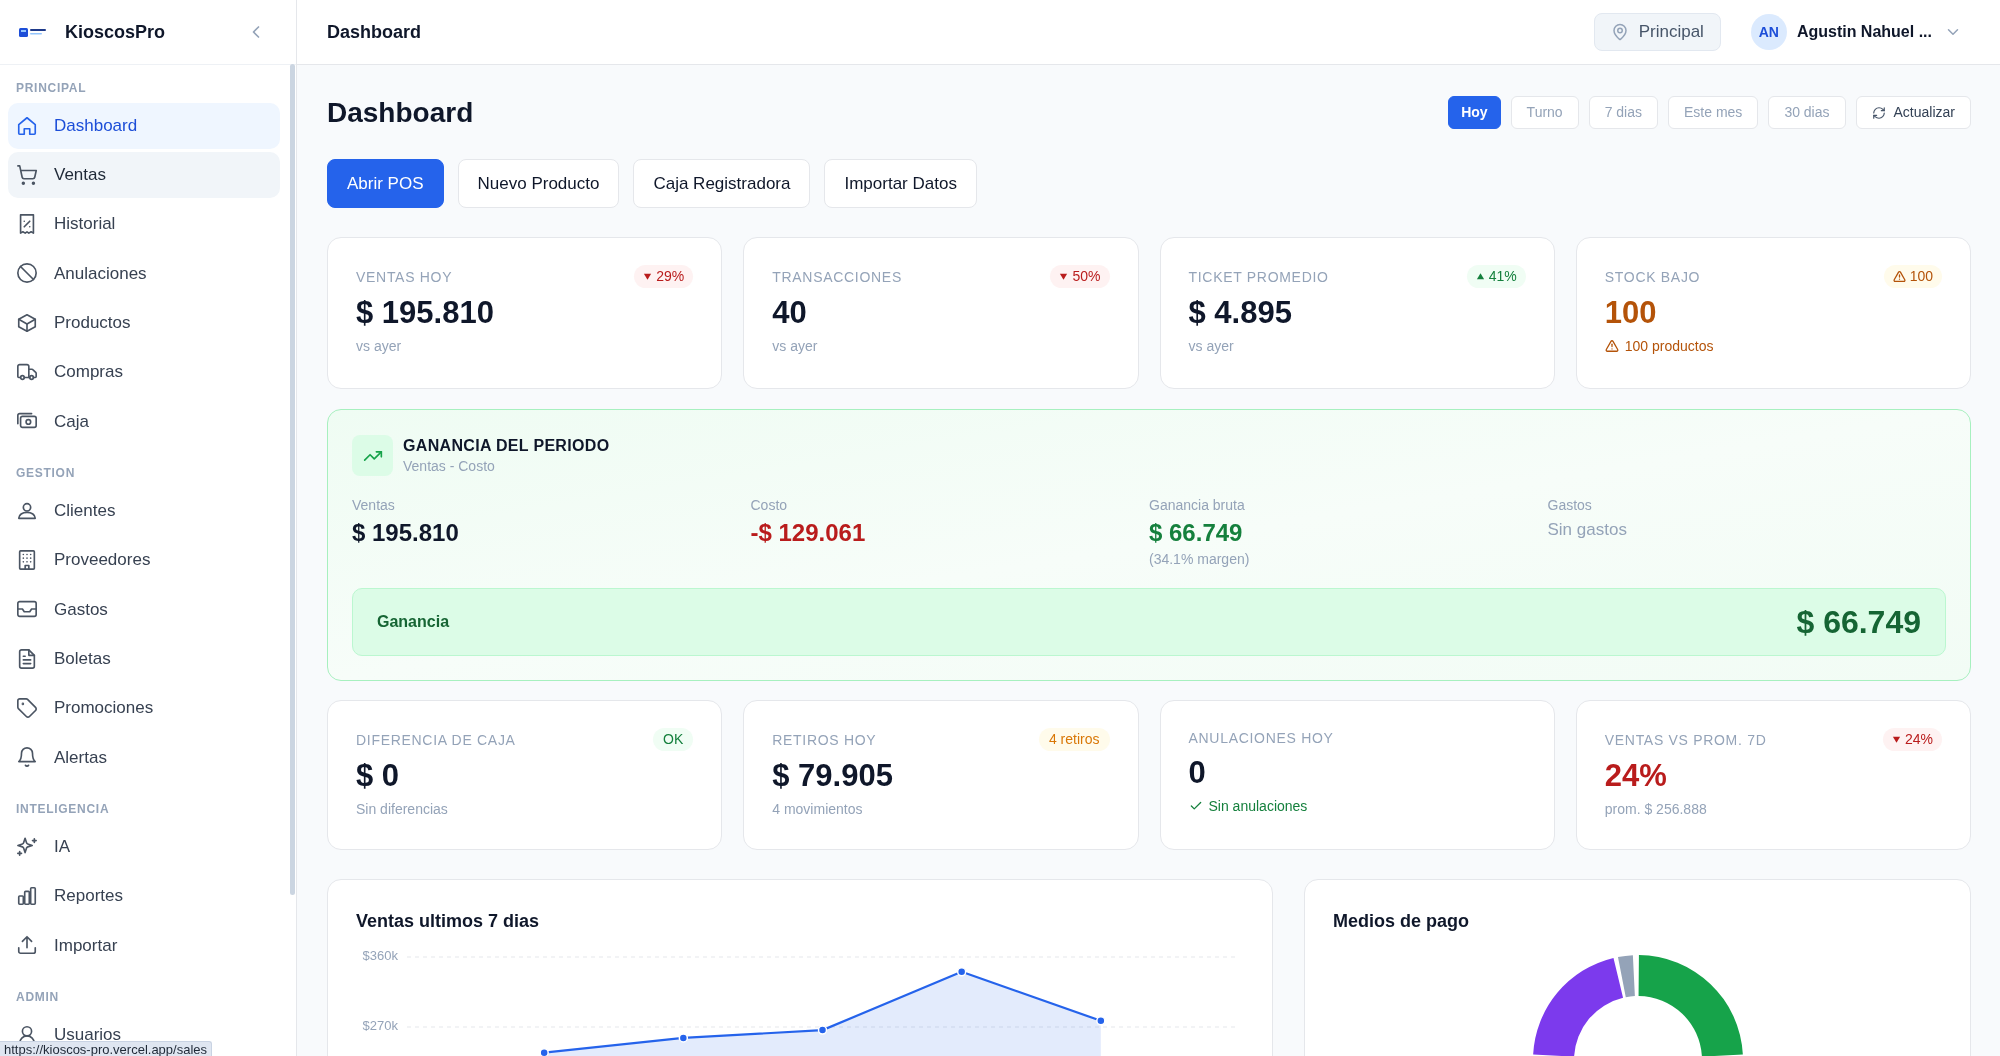 This screenshot has height=1056, width=2000. I want to click on nav-item: IA, so click(144, 846).